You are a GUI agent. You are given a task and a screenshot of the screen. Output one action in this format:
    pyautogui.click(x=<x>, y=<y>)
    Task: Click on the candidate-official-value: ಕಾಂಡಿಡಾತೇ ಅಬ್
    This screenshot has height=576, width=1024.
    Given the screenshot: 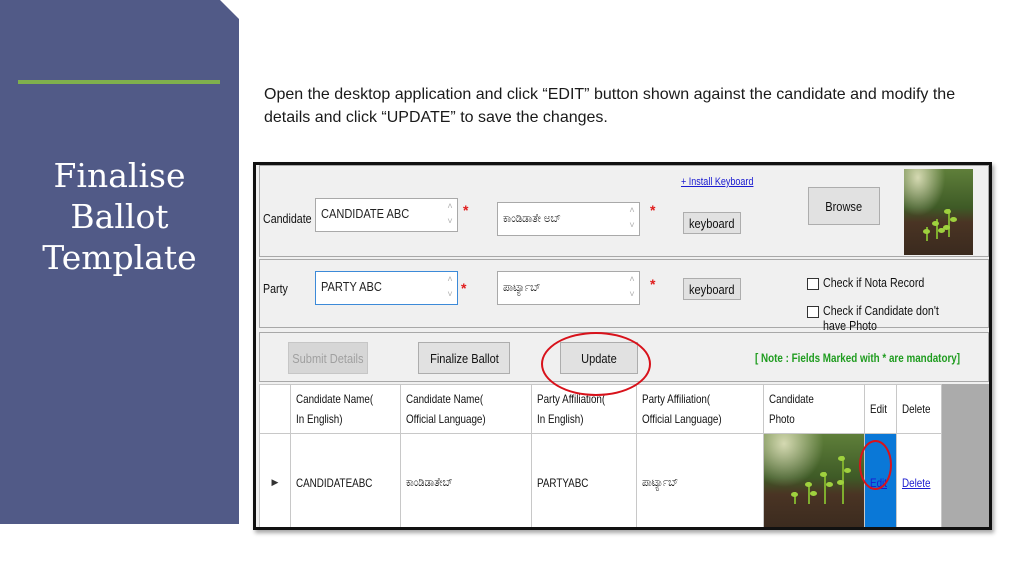 What is the action you would take?
    pyautogui.click(x=532, y=218)
    